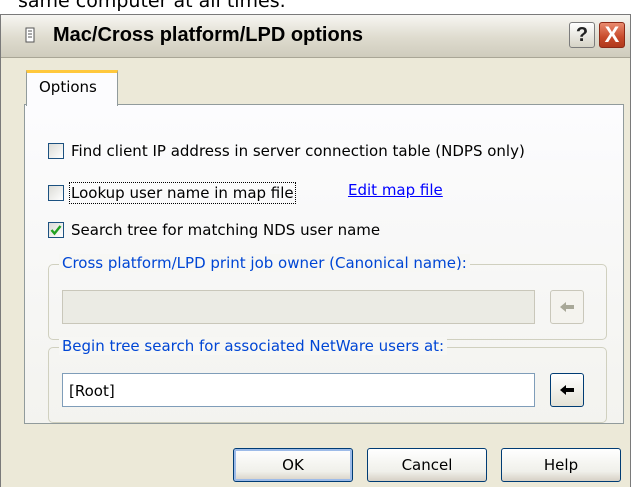  I want to click on printer-config-icon, so click(30, 35).